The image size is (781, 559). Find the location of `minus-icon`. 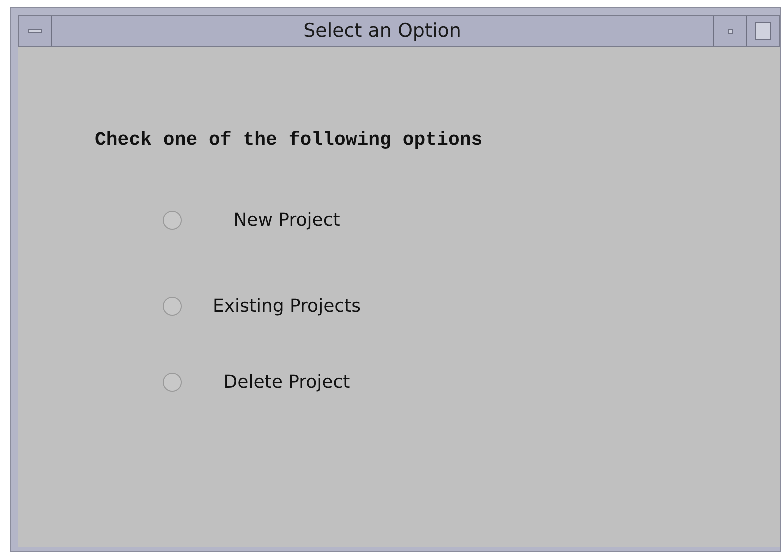

minus-icon is located at coordinates (35, 31).